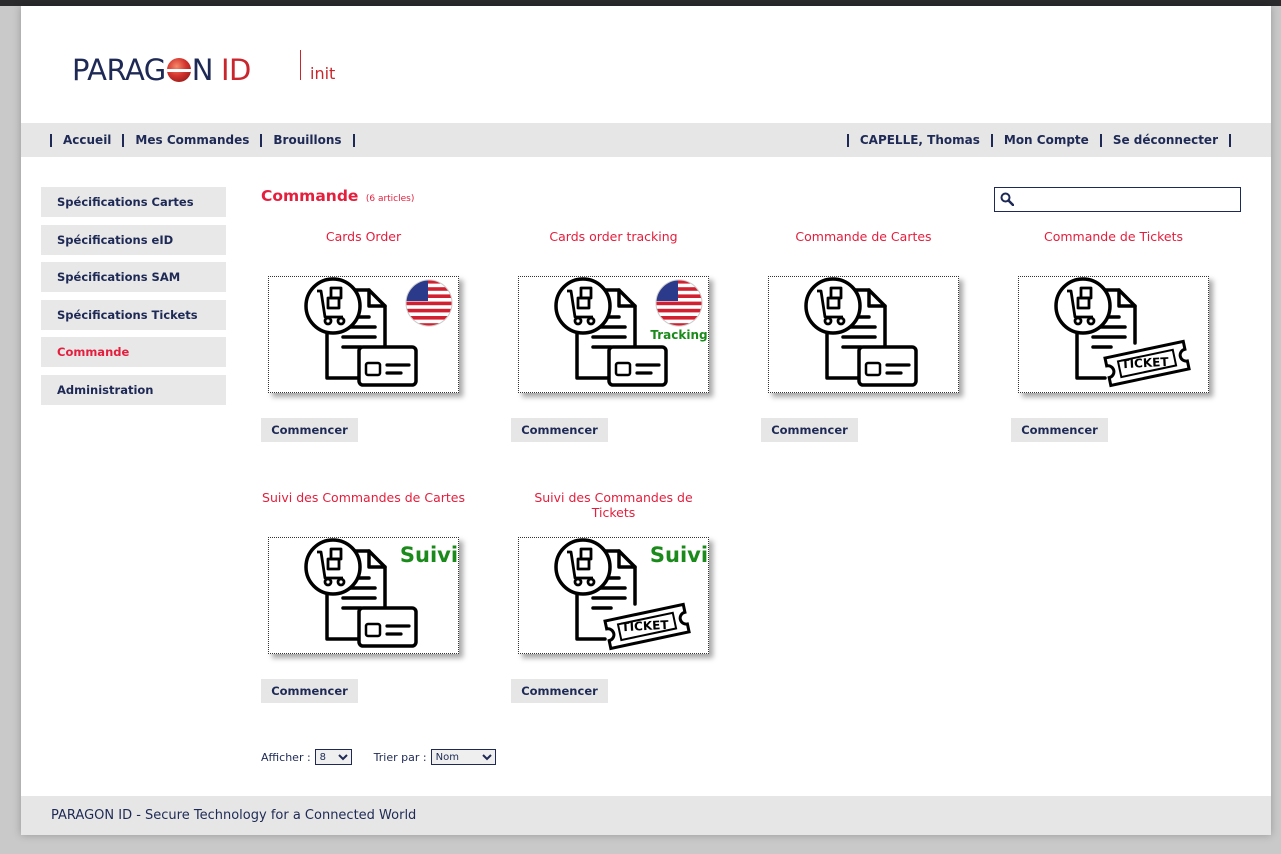 The width and height of the screenshot is (1281, 854). Describe the element at coordinates (1007, 199) in the screenshot. I see `search-icon` at that location.